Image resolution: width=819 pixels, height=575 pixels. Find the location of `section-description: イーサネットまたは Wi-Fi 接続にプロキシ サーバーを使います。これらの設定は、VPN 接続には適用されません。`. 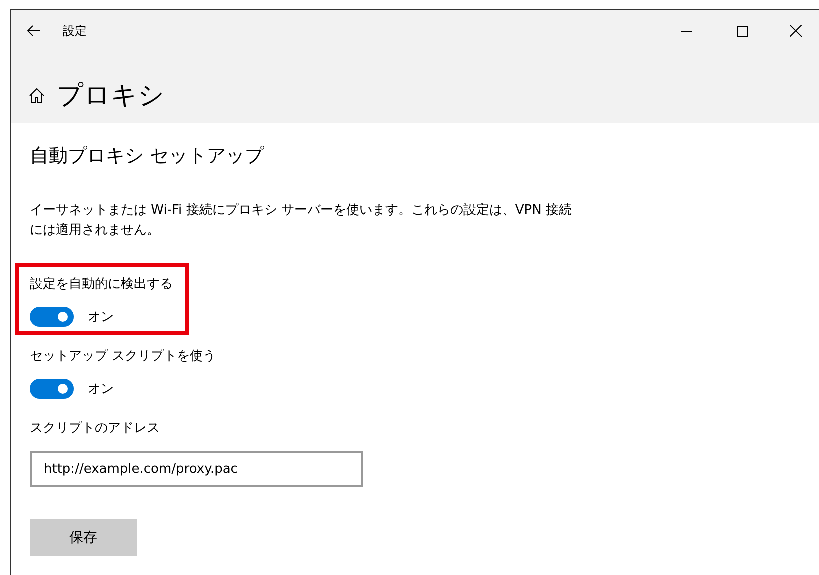

section-description: イーサネットまたは Wi-Fi 接続にプロキシ サーバーを使います。これらの設定は、VPN 接続には適用されません。 is located at coordinates (302, 221).